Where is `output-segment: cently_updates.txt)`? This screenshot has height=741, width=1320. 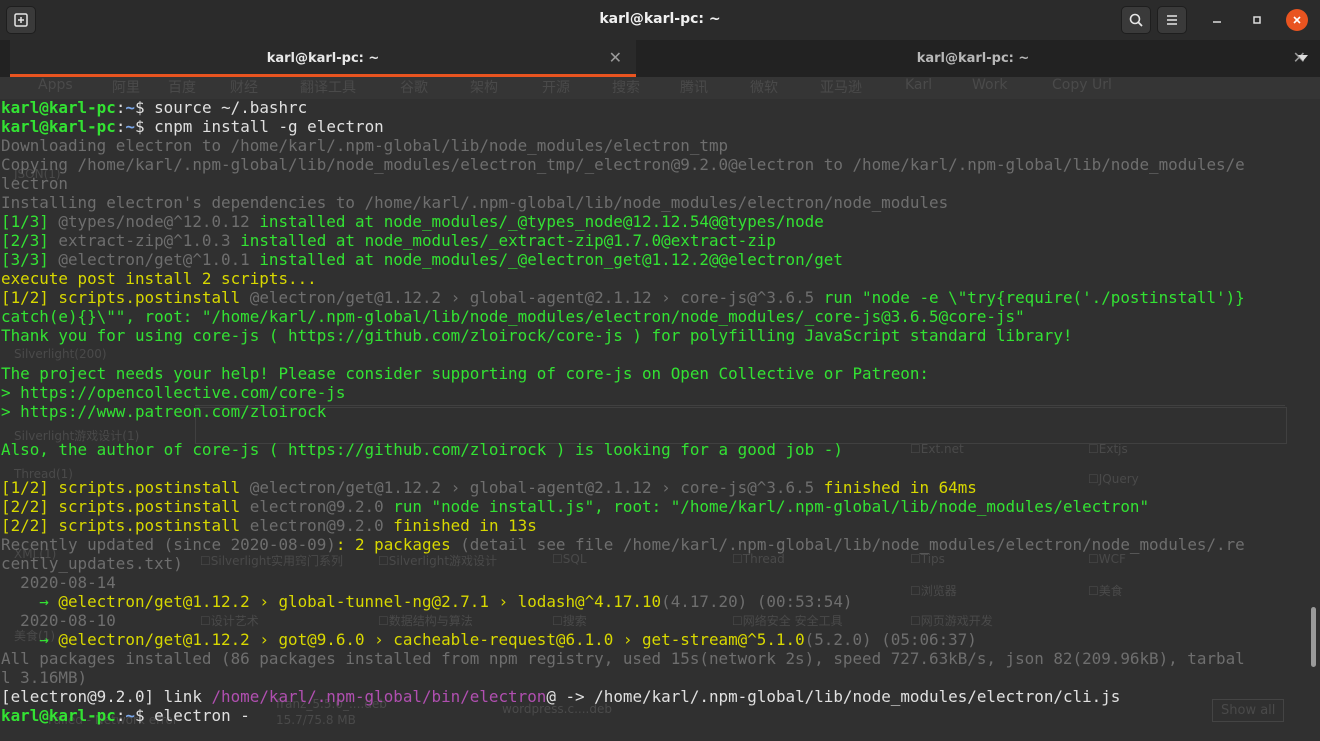
output-segment: cently_updates.txt) is located at coordinates (92, 563).